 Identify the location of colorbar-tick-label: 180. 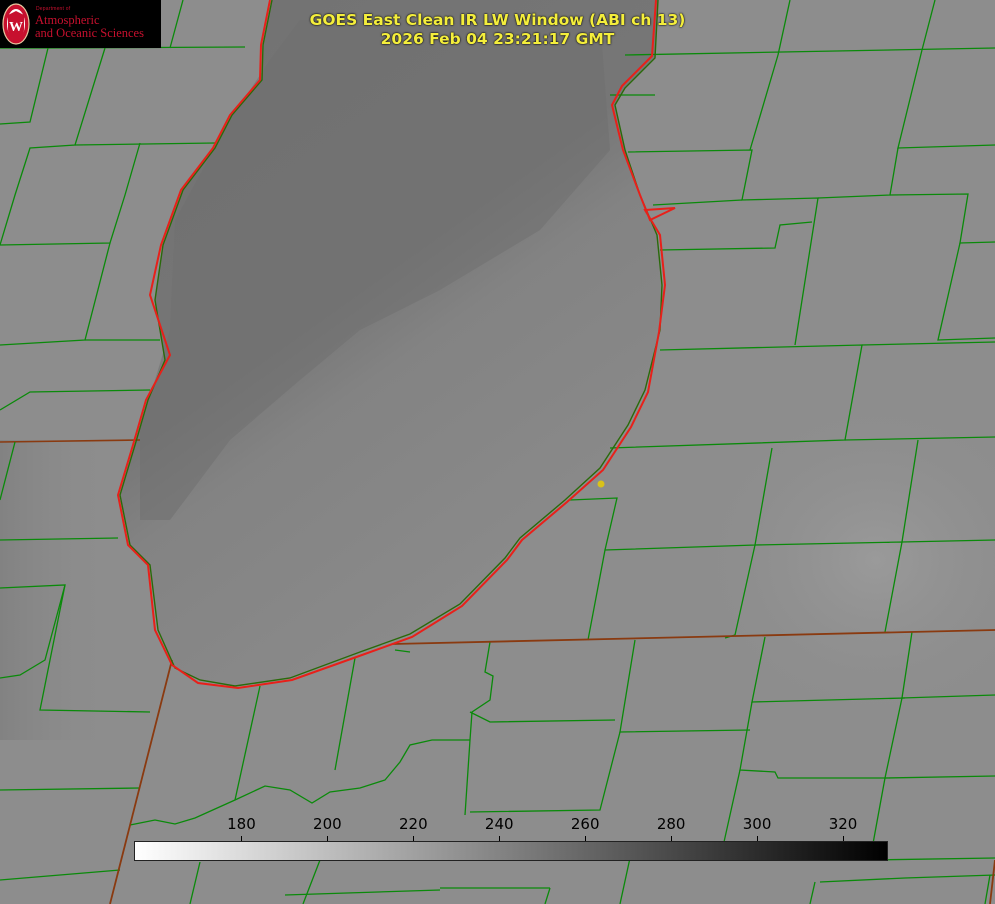
(241, 824).